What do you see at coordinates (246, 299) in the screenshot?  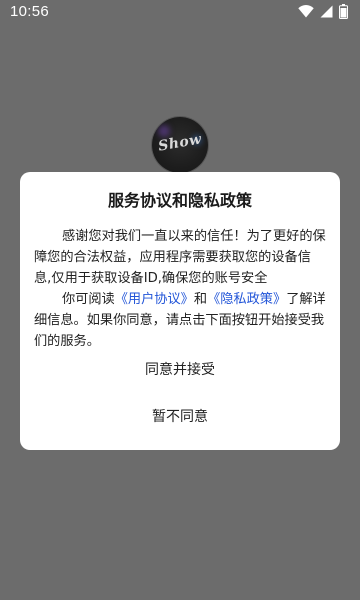 I see `privacy-policy-link: 《隐私政策》` at bounding box center [246, 299].